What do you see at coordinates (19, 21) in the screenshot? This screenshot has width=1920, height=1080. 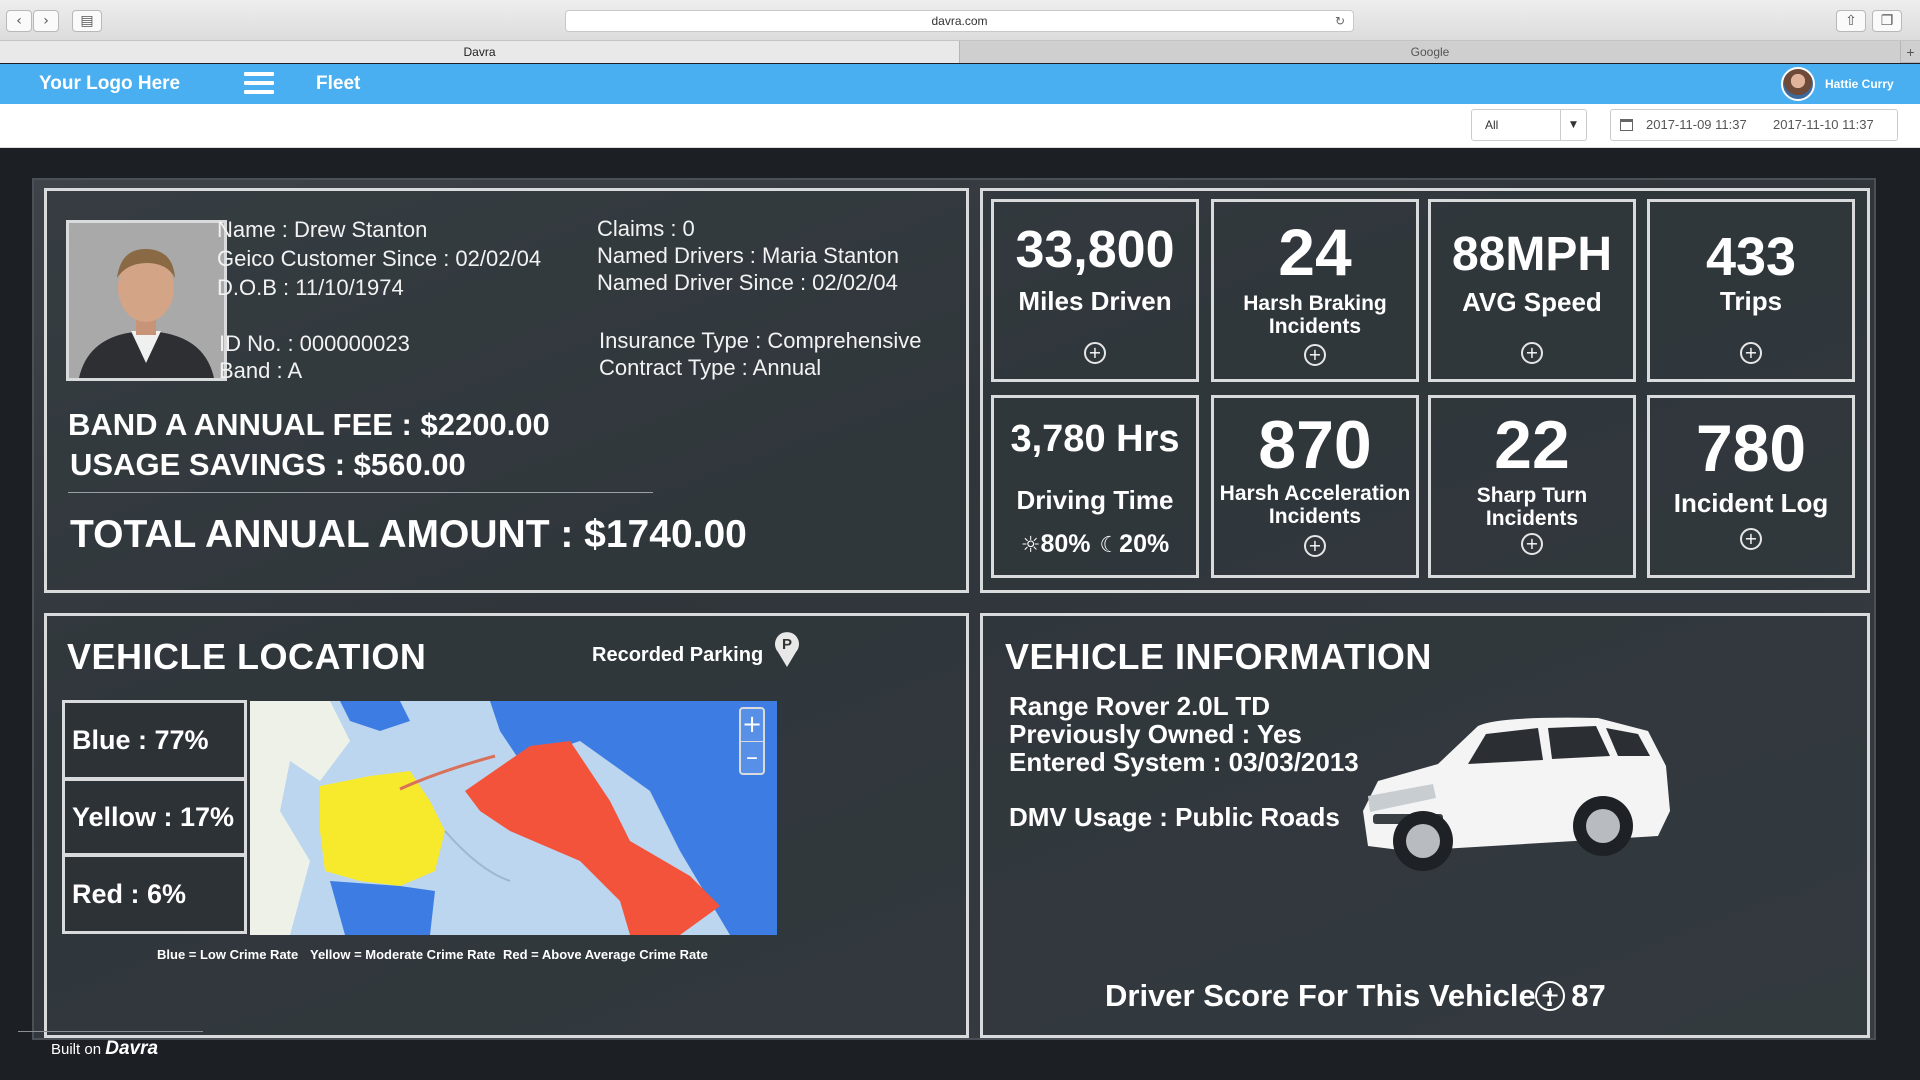 I see `back-button: ‹` at bounding box center [19, 21].